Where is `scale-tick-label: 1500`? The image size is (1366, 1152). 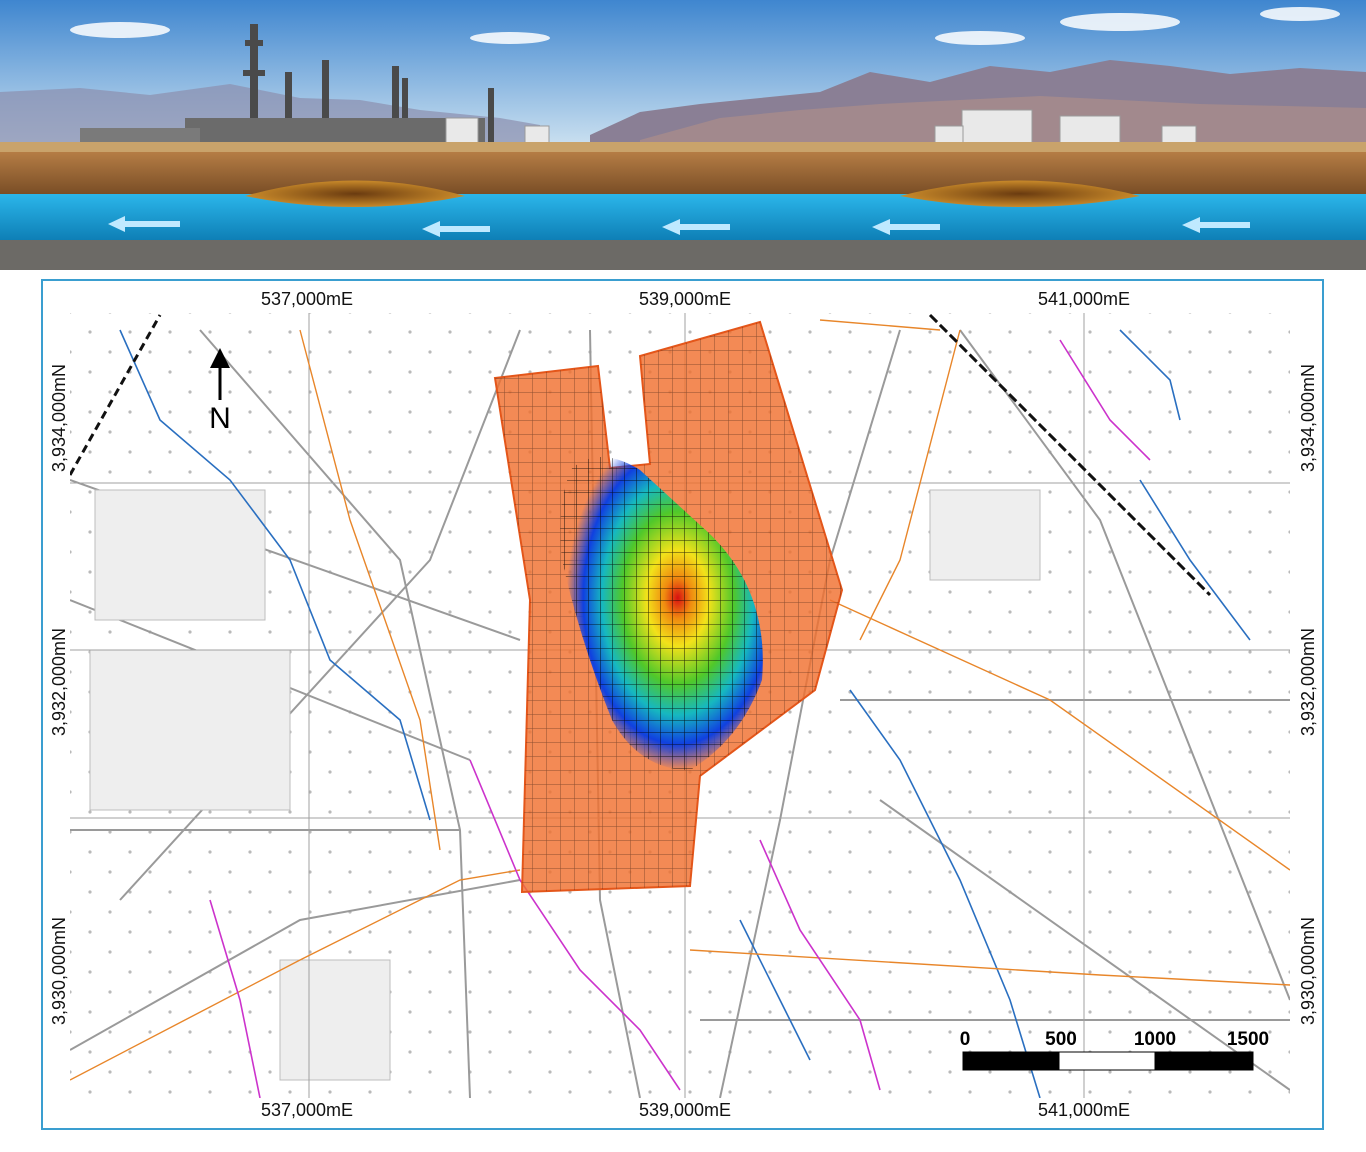
scale-tick-label: 1500 is located at coordinates (1248, 1039).